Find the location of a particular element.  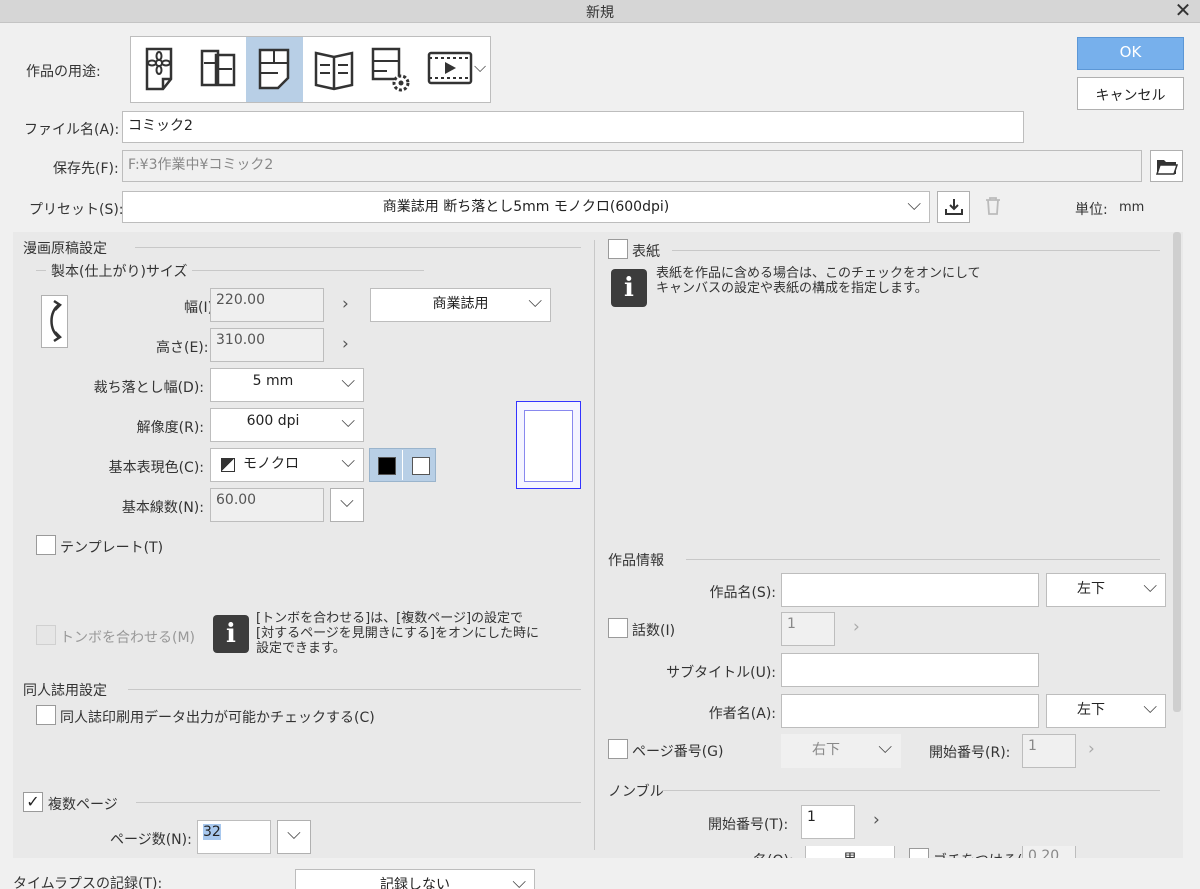

cover-info-line: キャンバスの設定や表紙の構成を指定します。 is located at coordinates (792, 288).